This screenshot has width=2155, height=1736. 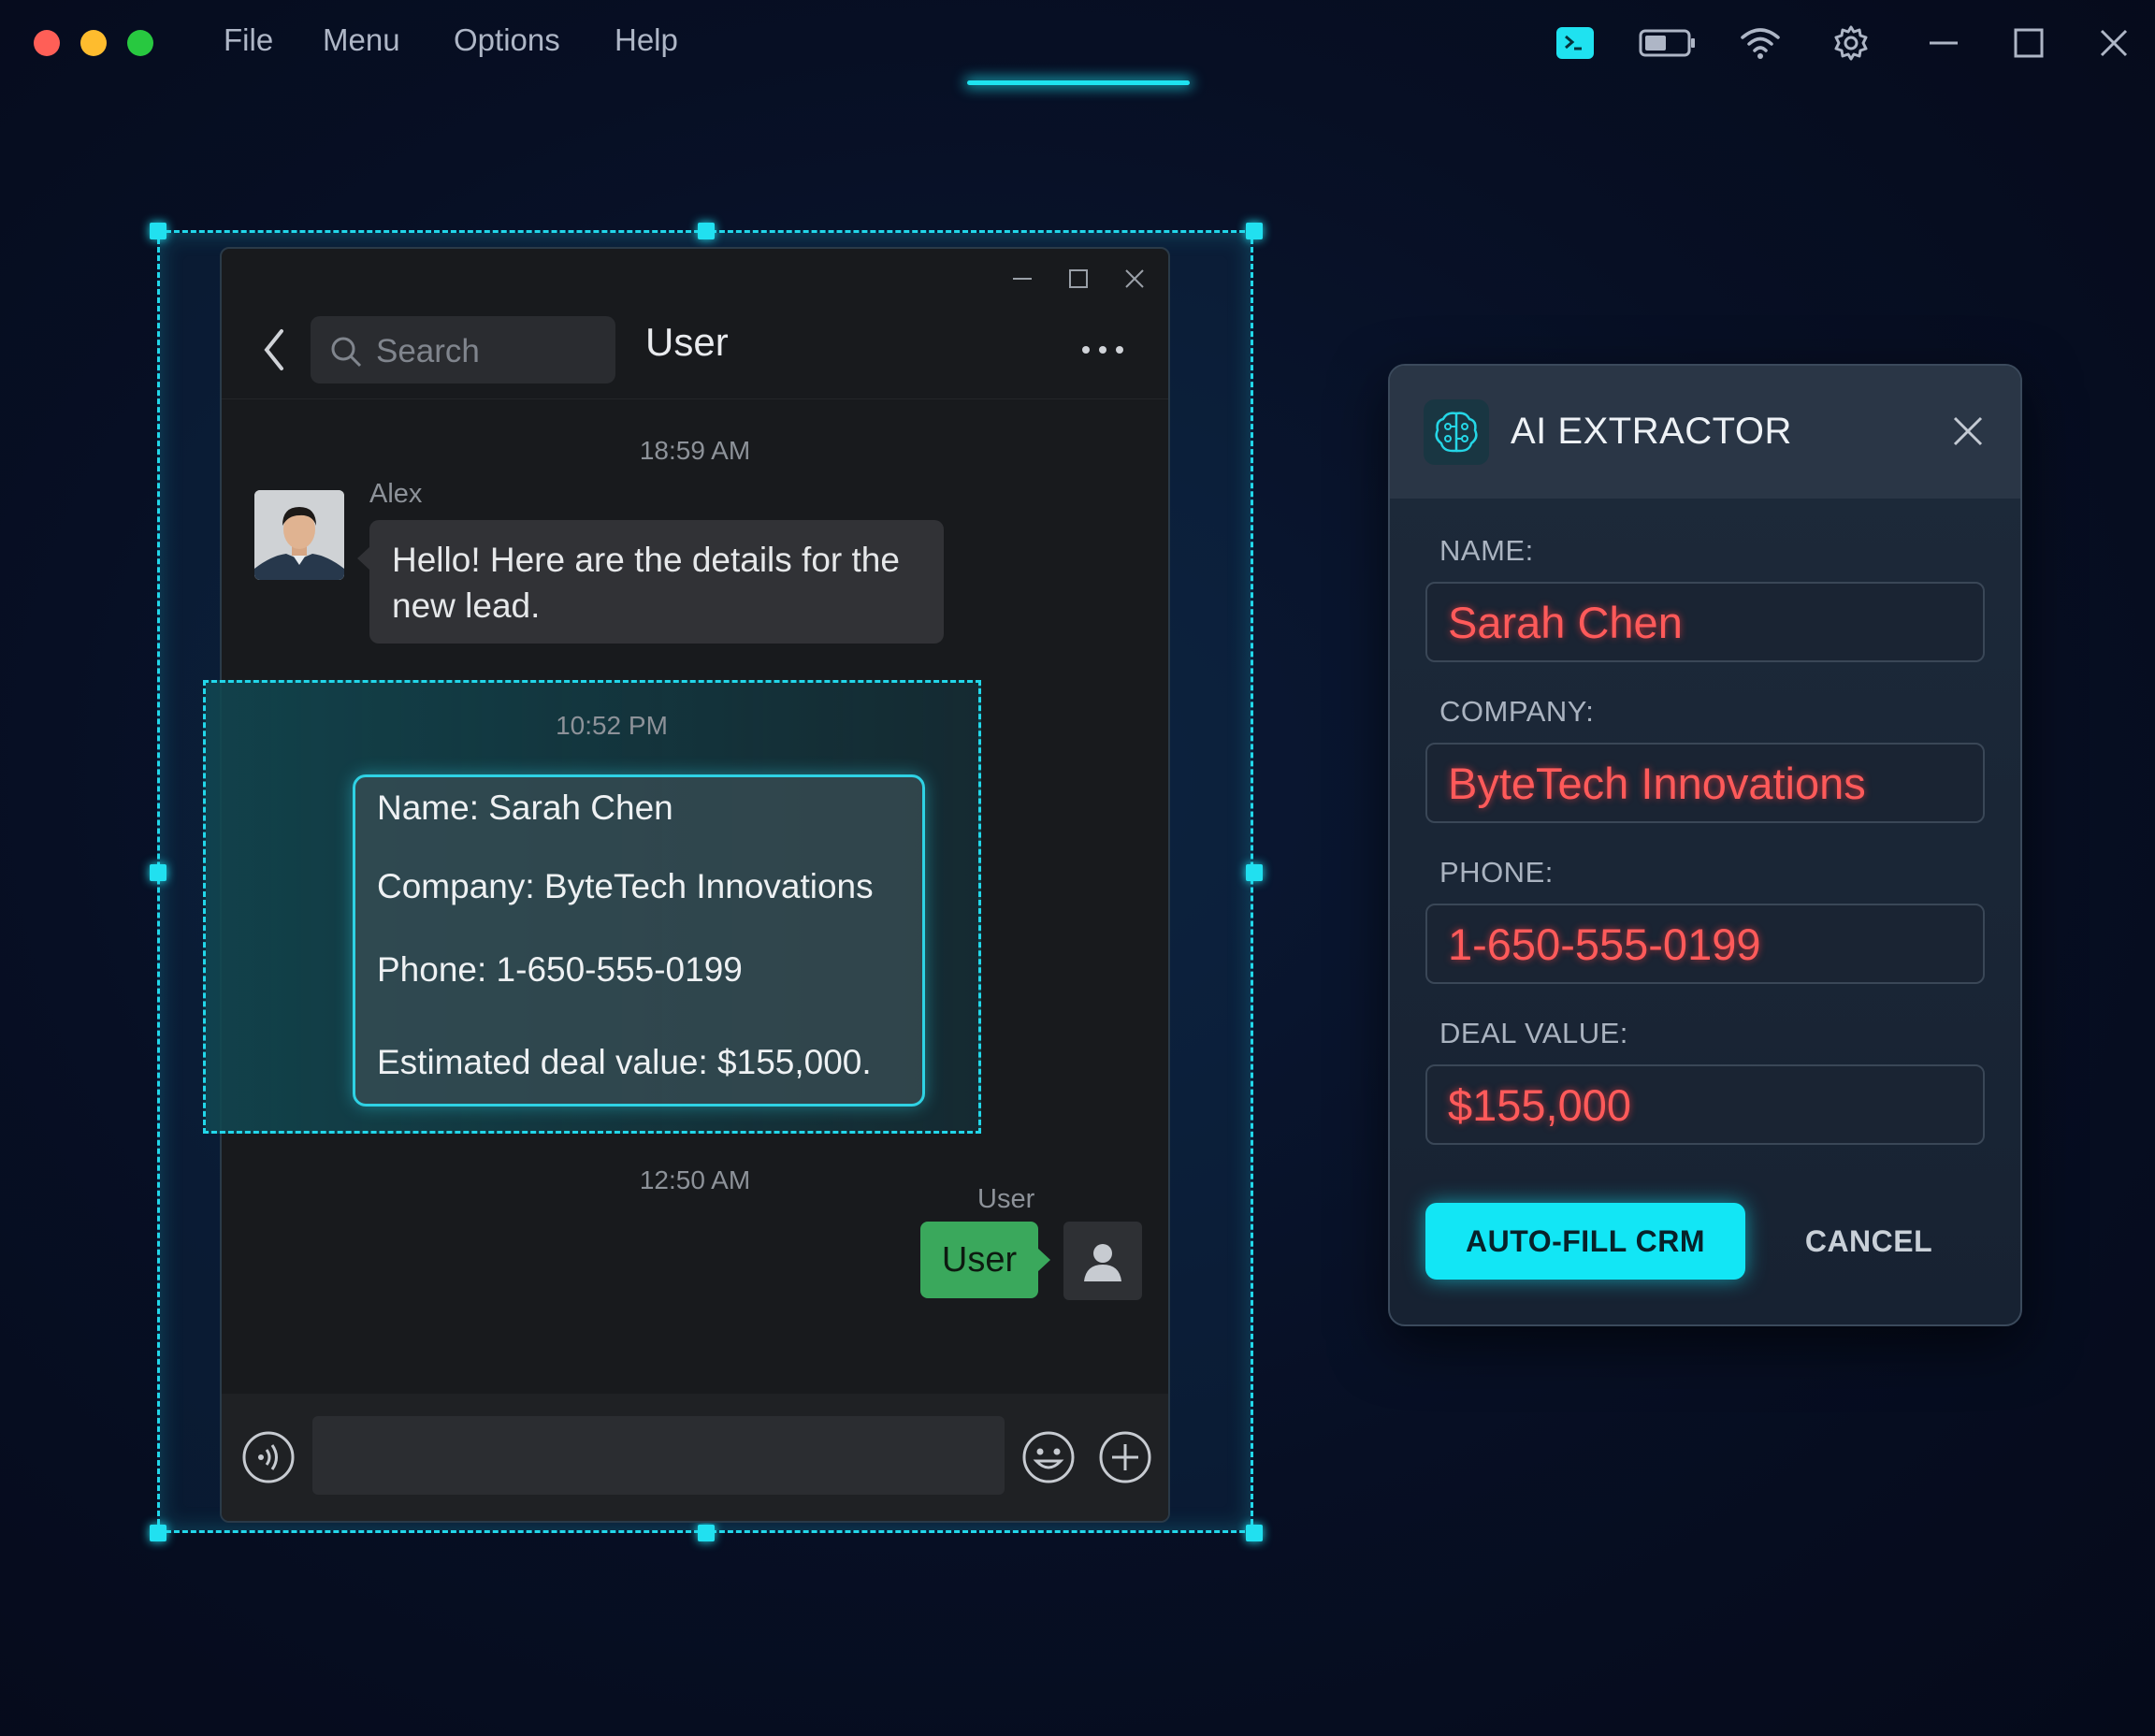 What do you see at coordinates (346, 354) in the screenshot?
I see `search-icon` at bounding box center [346, 354].